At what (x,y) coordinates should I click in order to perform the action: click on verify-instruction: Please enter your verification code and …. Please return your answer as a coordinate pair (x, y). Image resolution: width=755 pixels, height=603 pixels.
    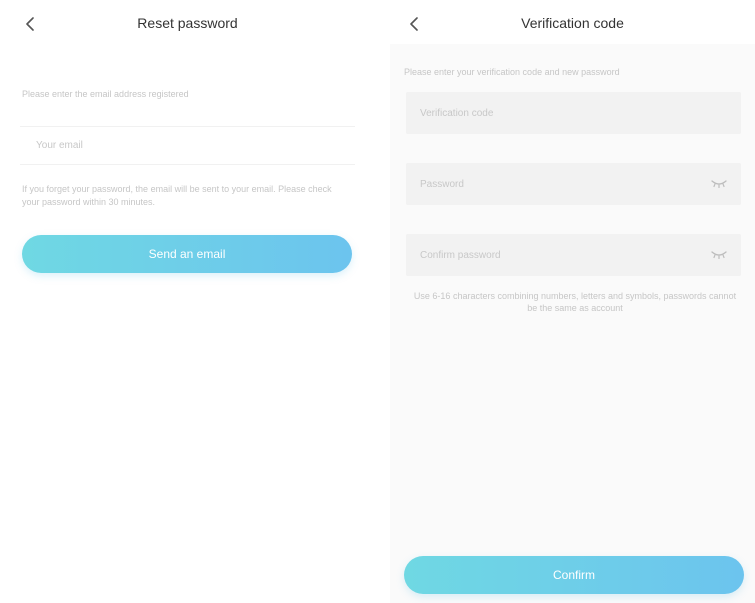
    Looking at the image, I should click on (512, 72).